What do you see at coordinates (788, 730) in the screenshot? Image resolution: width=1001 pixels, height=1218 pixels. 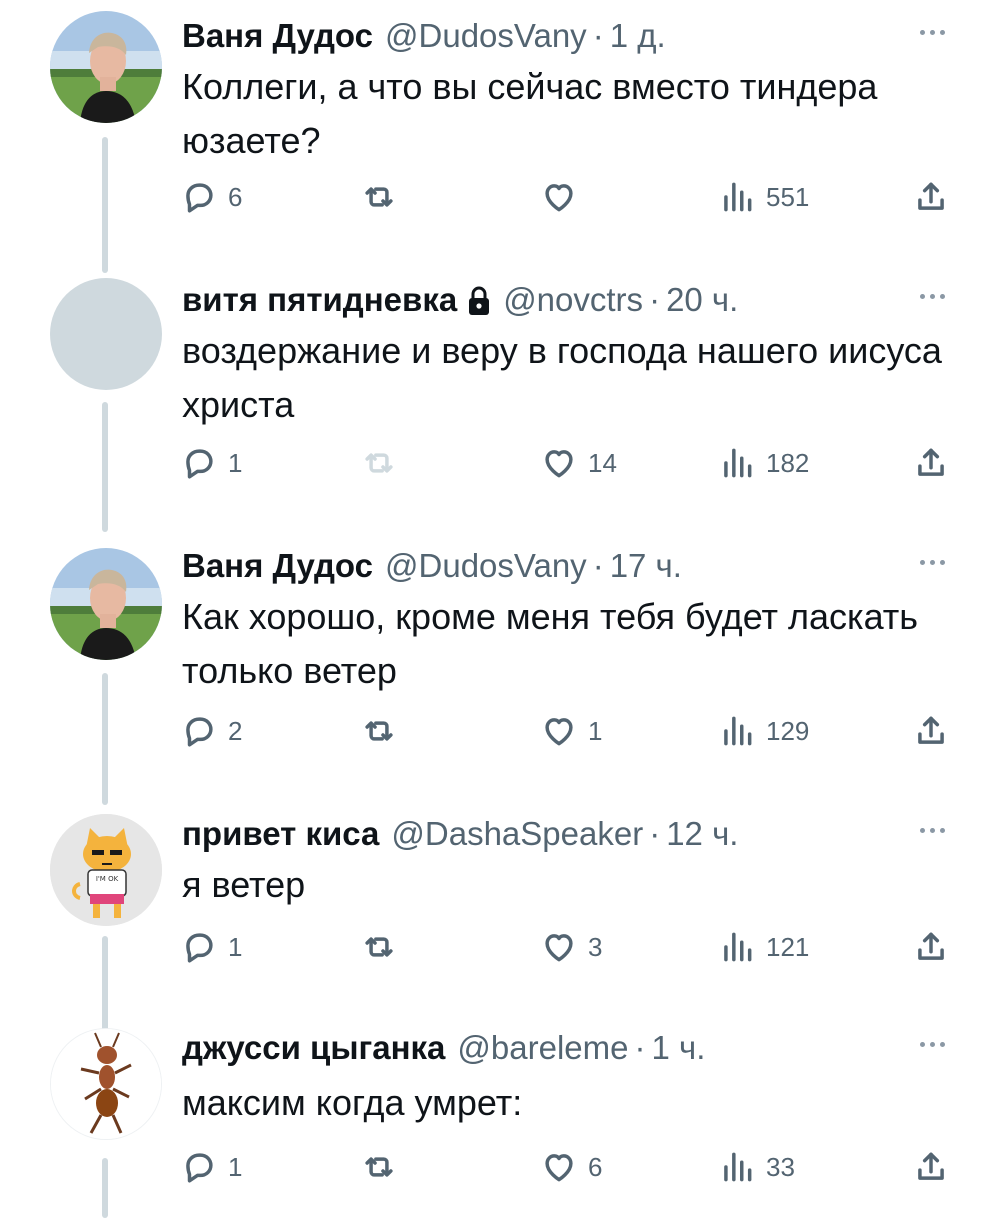 I see `views-count: 129` at bounding box center [788, 730].